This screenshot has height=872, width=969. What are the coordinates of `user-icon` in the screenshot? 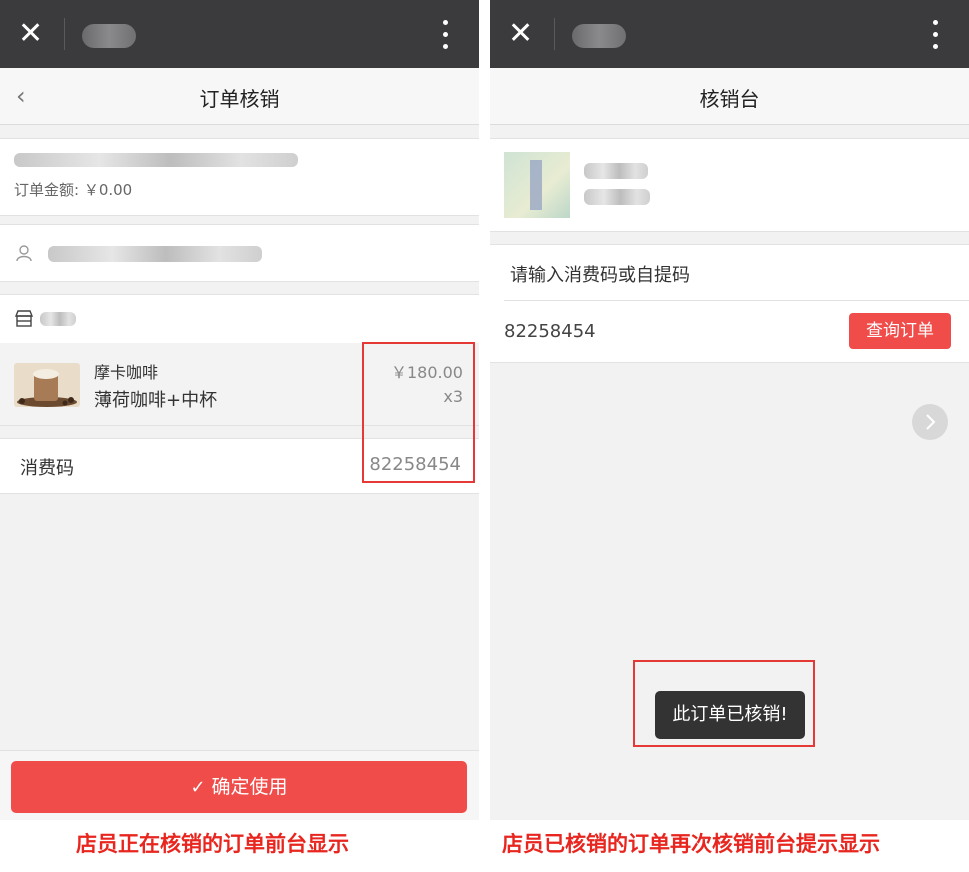 It's located at (24, 253).